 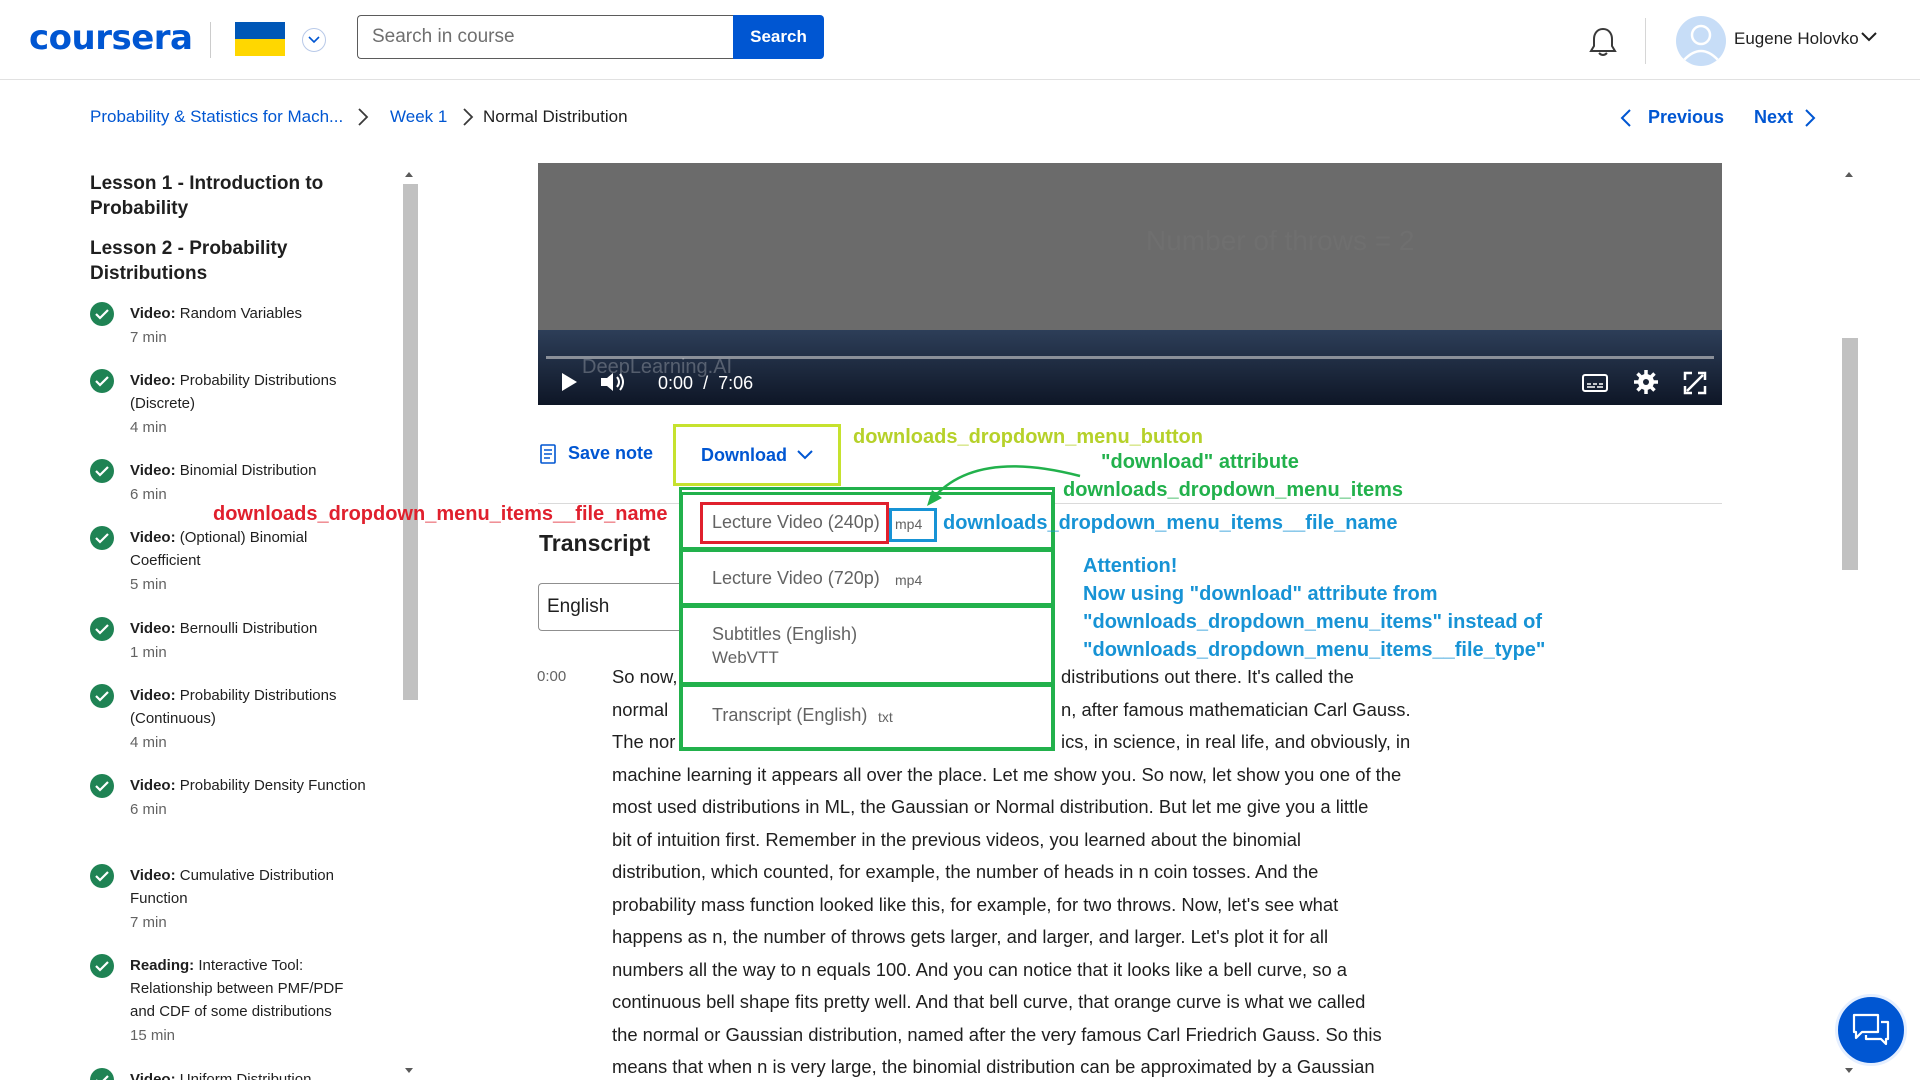 I want to click on download-menu-item: Lecture Video (720p) mp4, so click(x=867, y=577).